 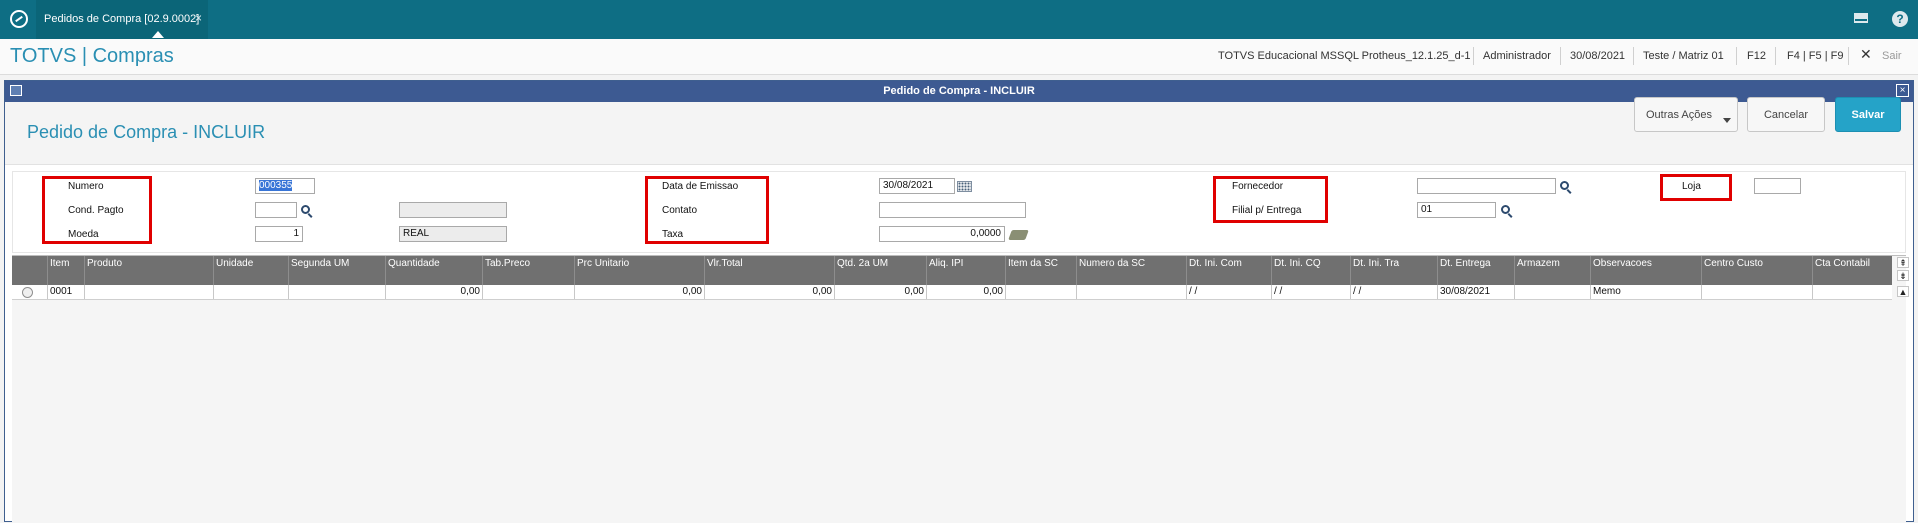 I want to click on column-header: Unidade, so click(x=250, y=270).